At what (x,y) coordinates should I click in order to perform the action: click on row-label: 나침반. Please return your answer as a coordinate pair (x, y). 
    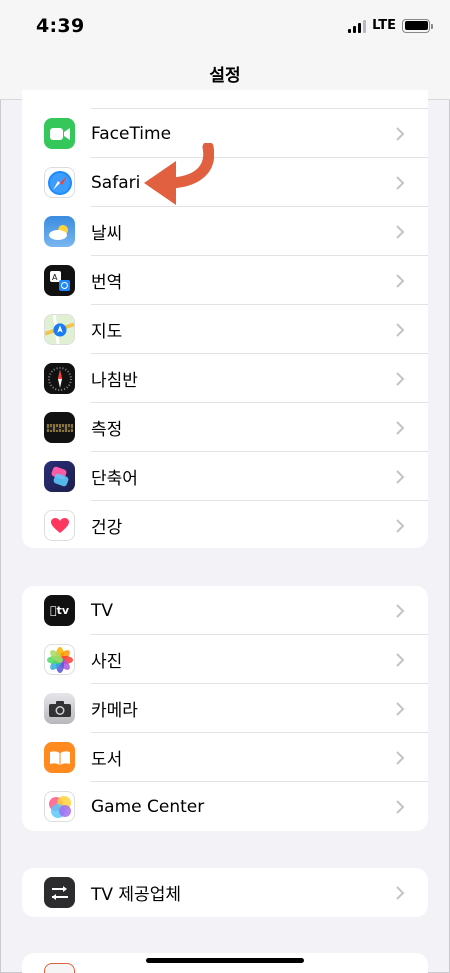
    Looking at the image, I should click on (114, 381).